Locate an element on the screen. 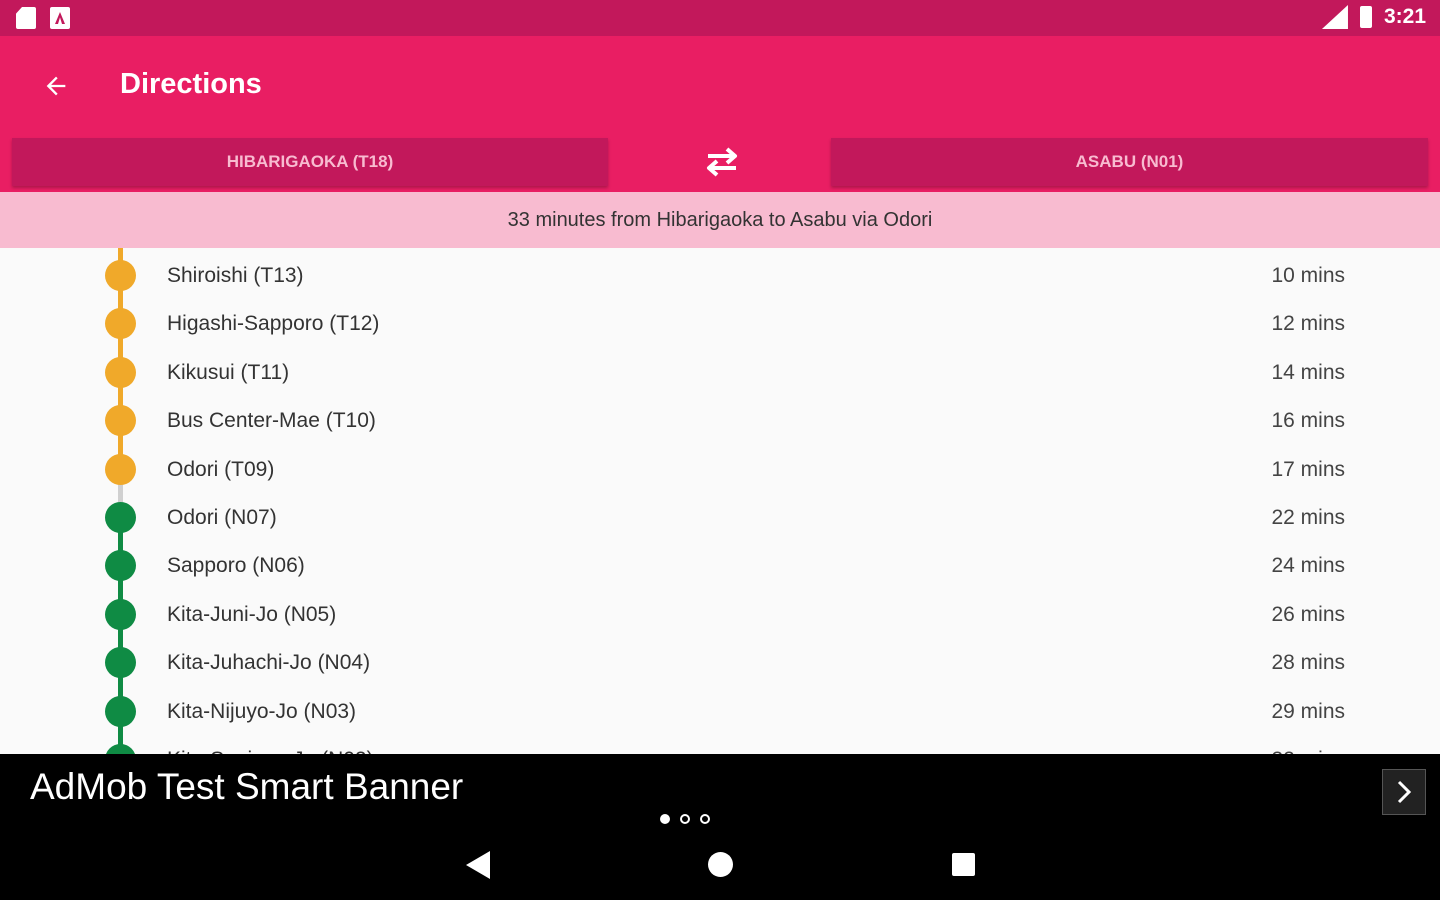  travel-time: 28 mins is located at coordinates (1308, 663).